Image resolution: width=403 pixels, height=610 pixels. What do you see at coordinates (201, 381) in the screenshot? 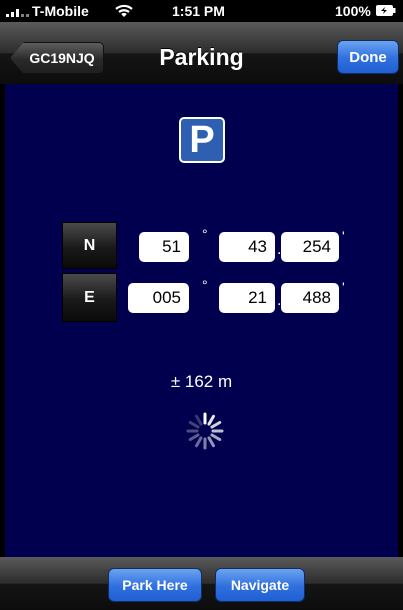
I see `accuracy-label: ± 162 m` at bounding box center [201, 381].